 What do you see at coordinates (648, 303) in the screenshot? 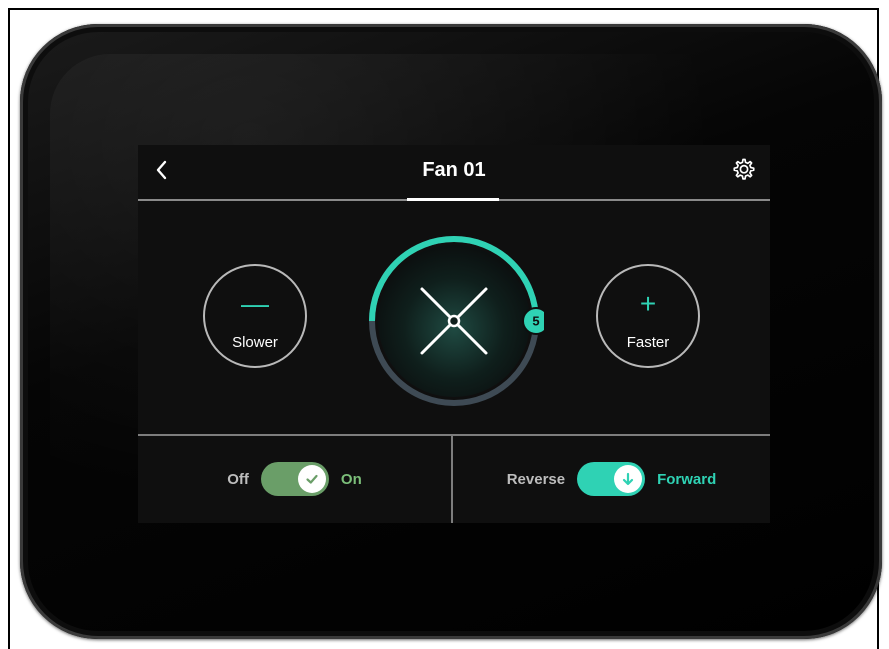
I see `plus-icon: +` at bounding box center [648, 303].